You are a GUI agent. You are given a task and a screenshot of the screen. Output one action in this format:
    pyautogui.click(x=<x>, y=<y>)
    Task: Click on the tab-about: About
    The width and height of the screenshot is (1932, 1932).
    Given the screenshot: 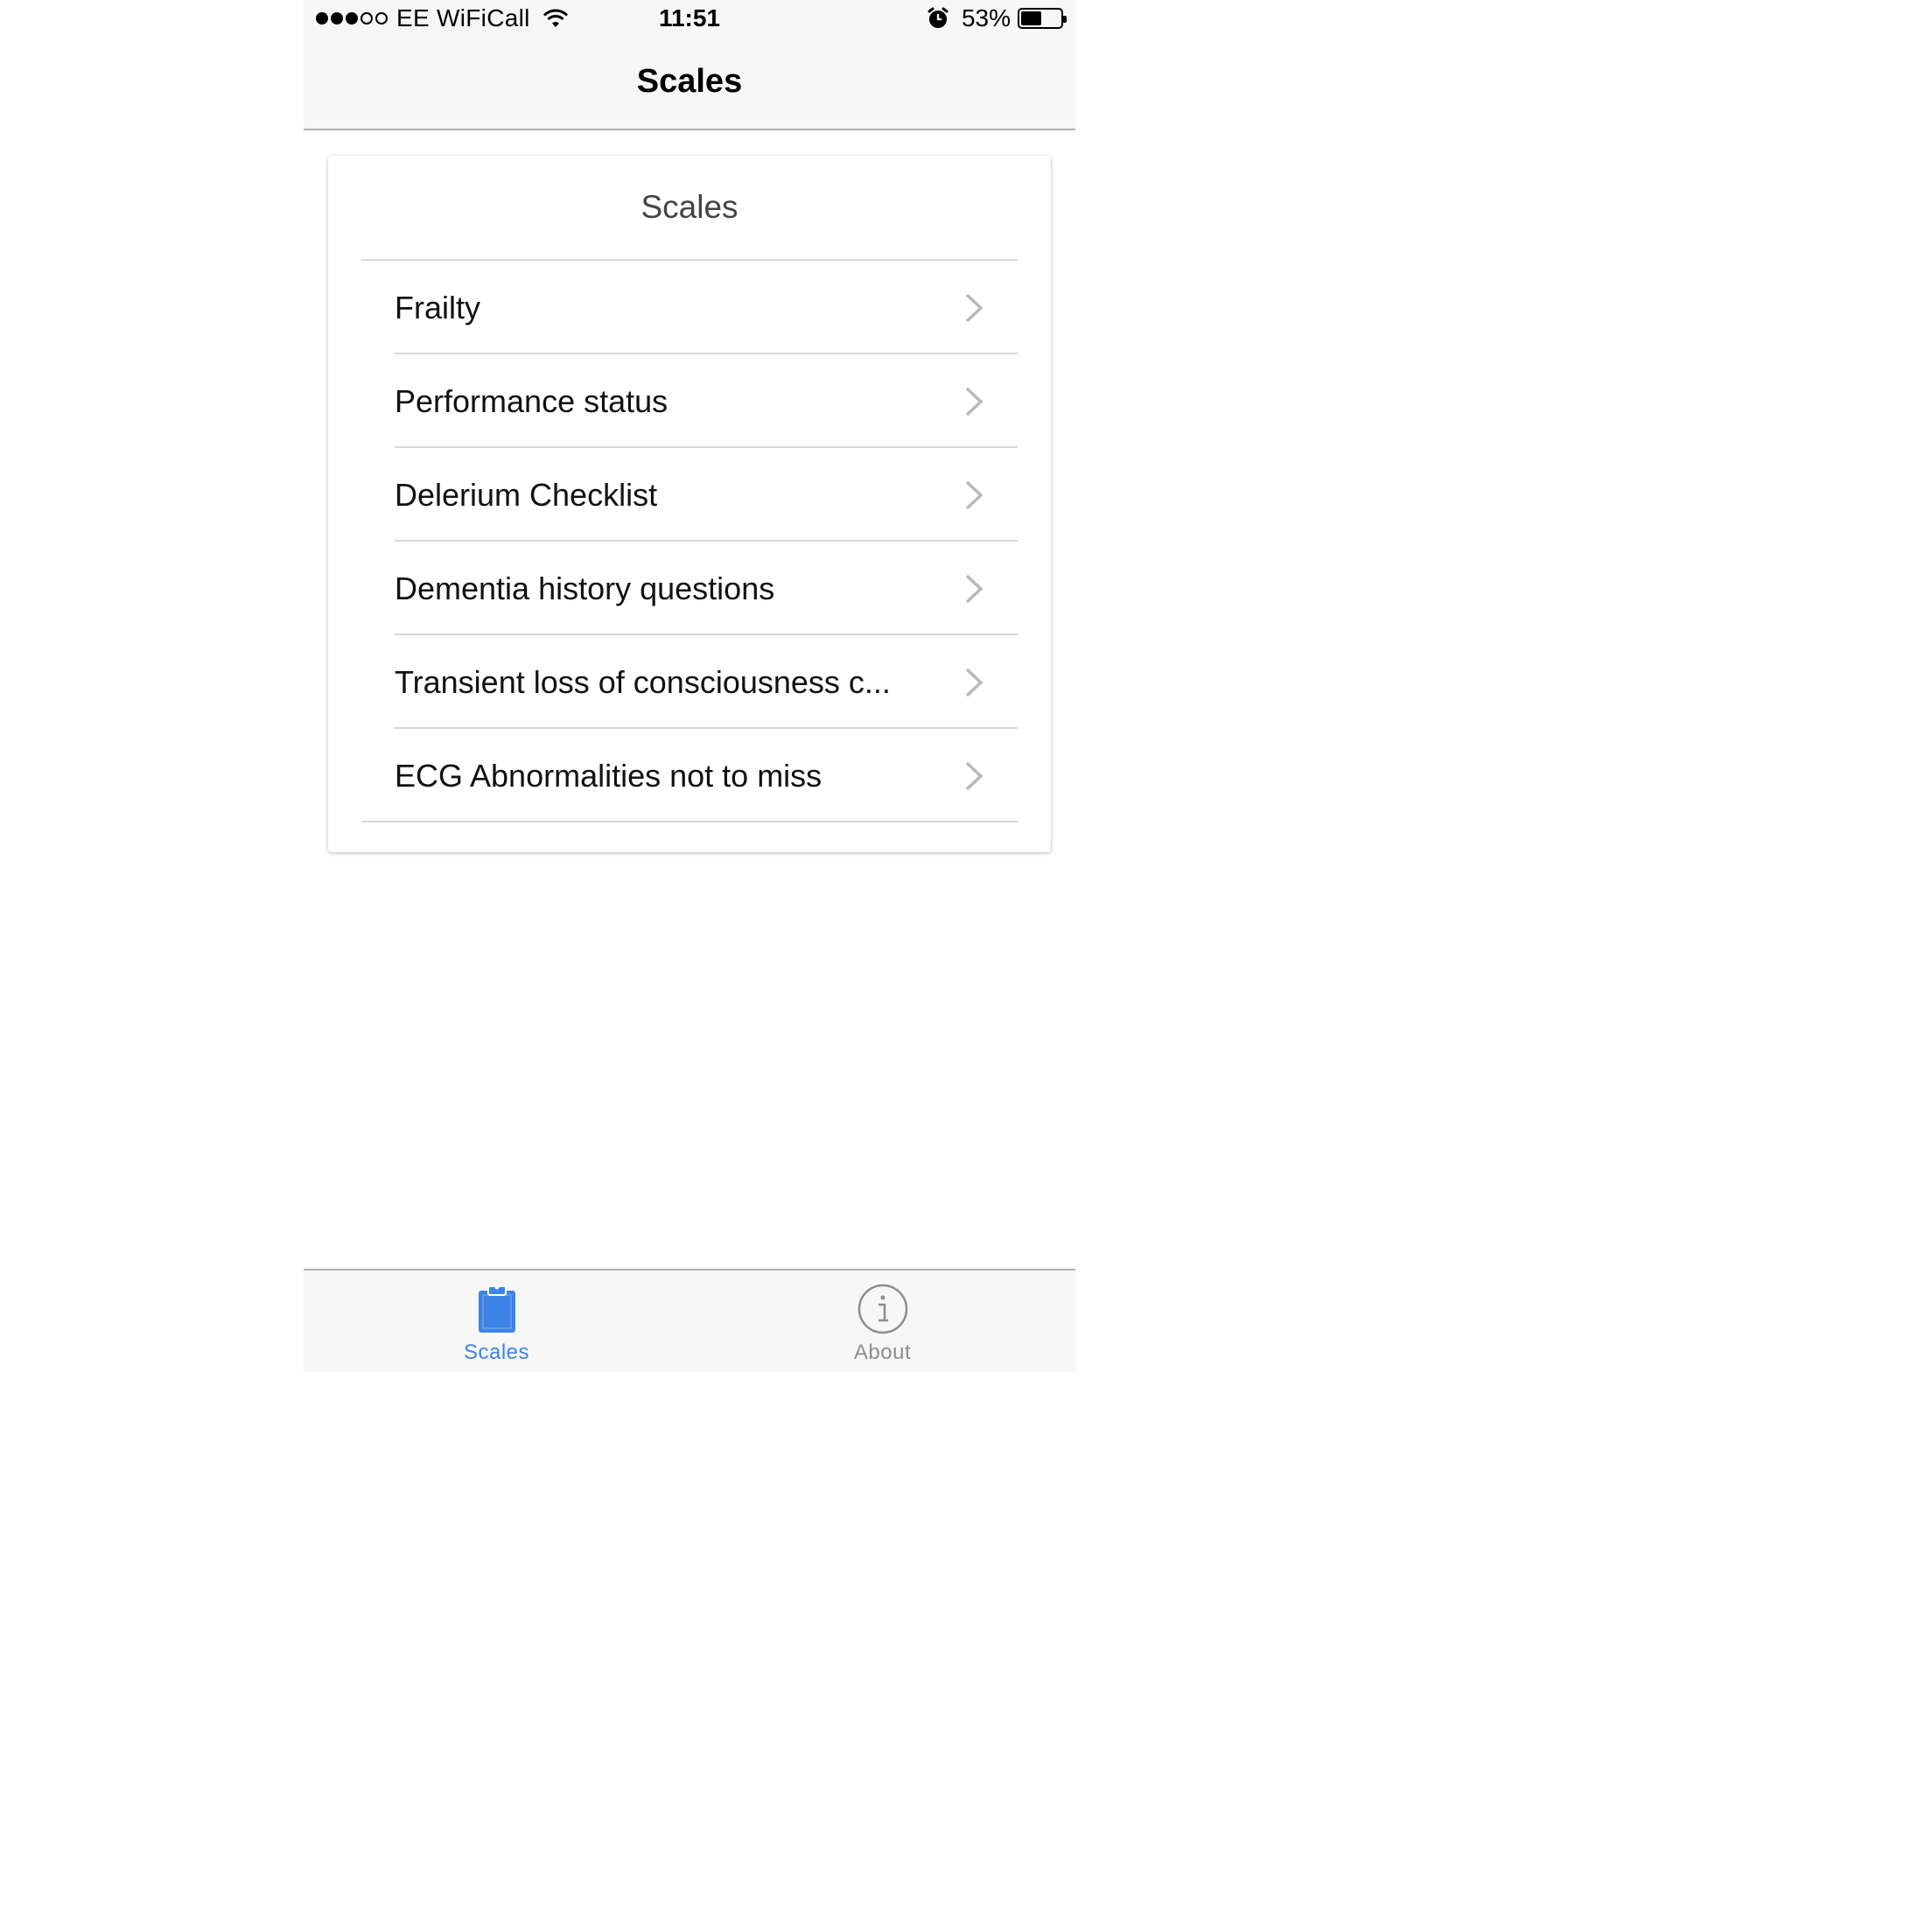 What is the action you would take?
    pyautogui.click(x=882, y=1321)
    